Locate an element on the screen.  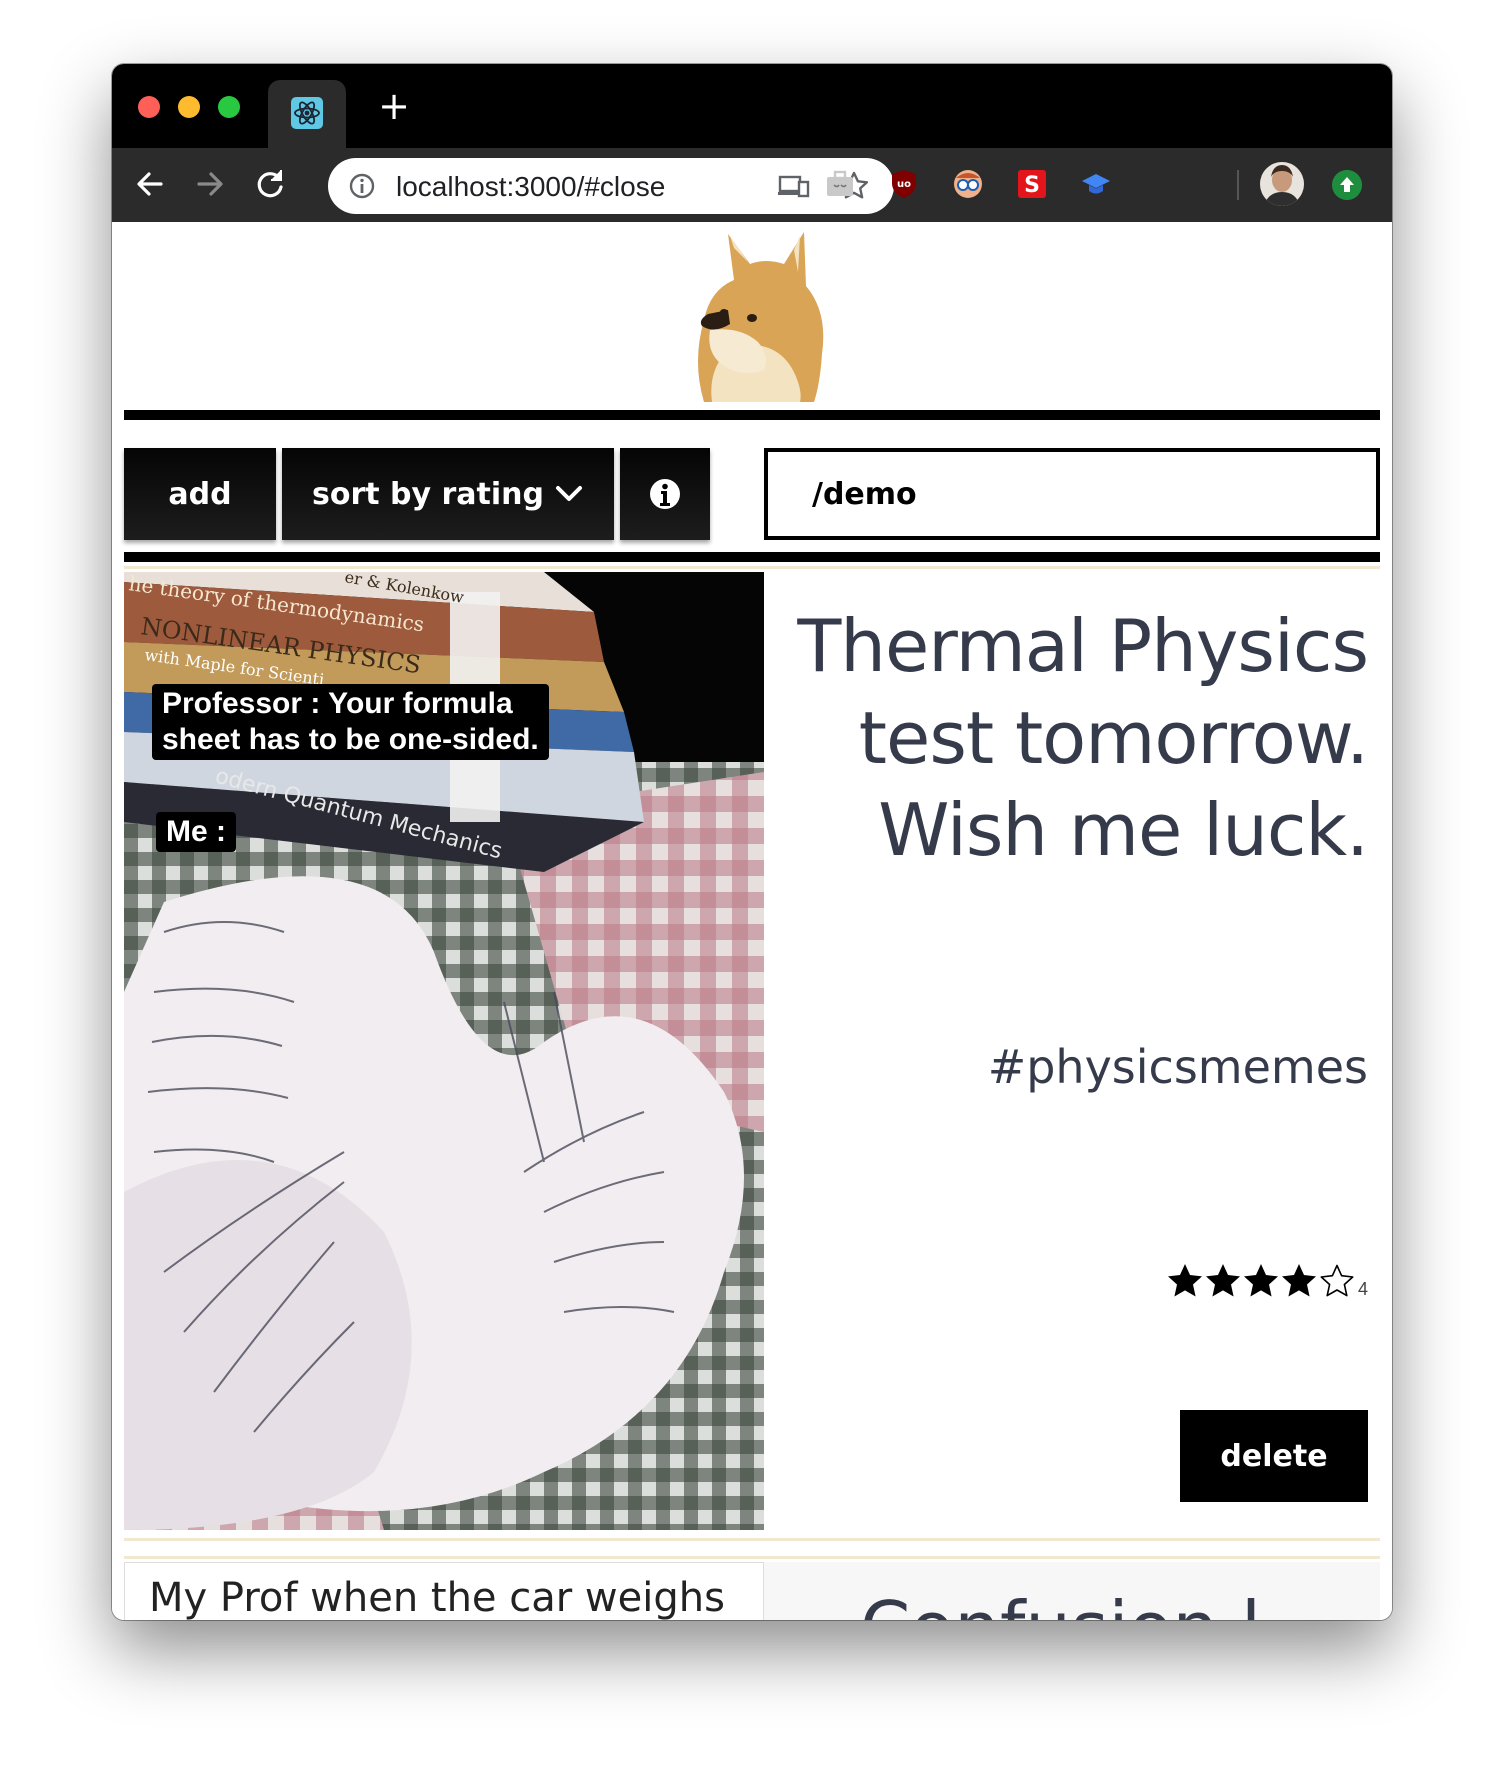
react-icon is located at coordinates (307, 113).